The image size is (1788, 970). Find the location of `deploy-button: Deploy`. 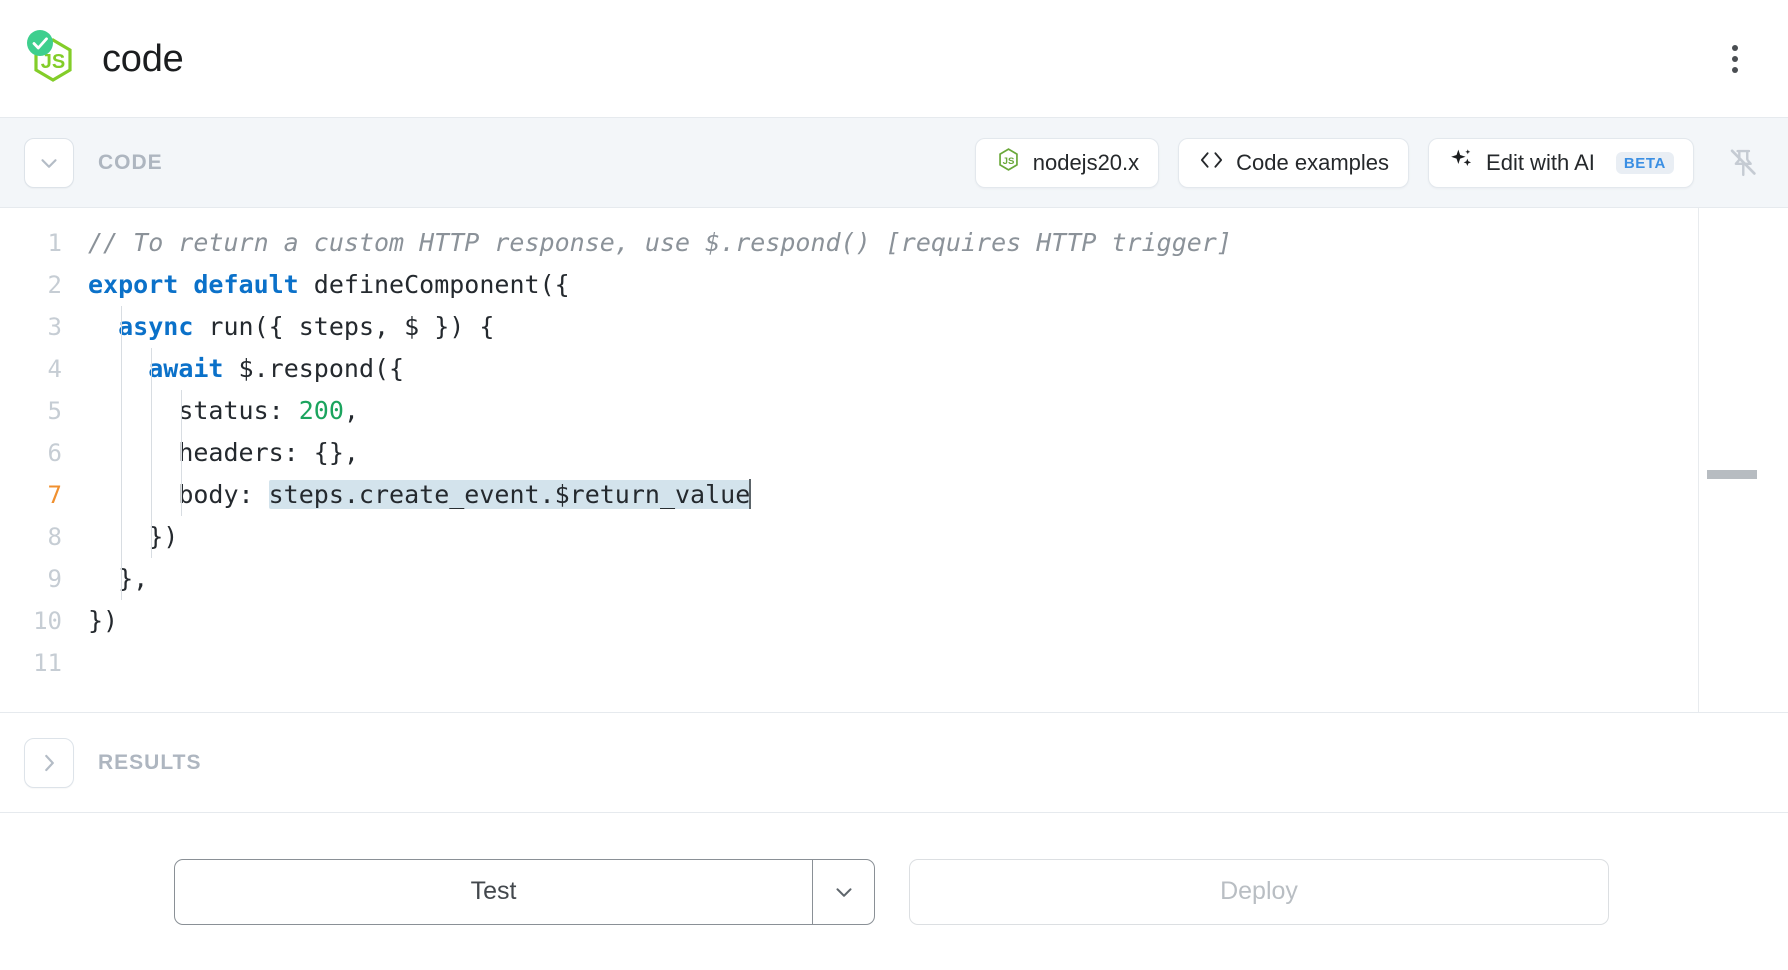

deploy-button: Deploy is located at coordinates (1259, 891).